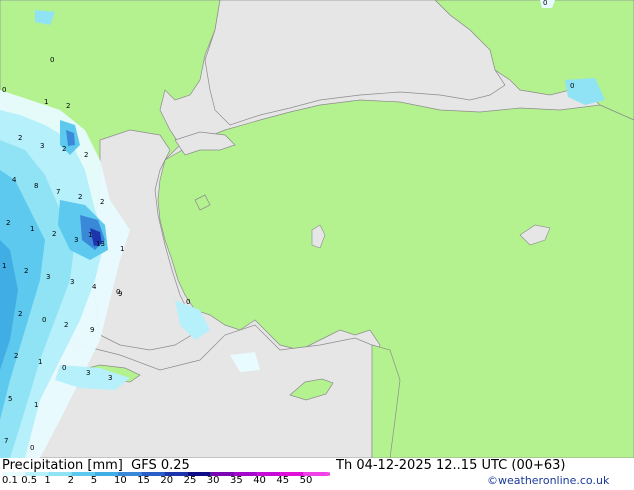 Image resolution: width=634 pixels, height=490 pixels. Describe the element at coordinates (100, 244) in the screenshot. I see `map-value: 13` at that location.